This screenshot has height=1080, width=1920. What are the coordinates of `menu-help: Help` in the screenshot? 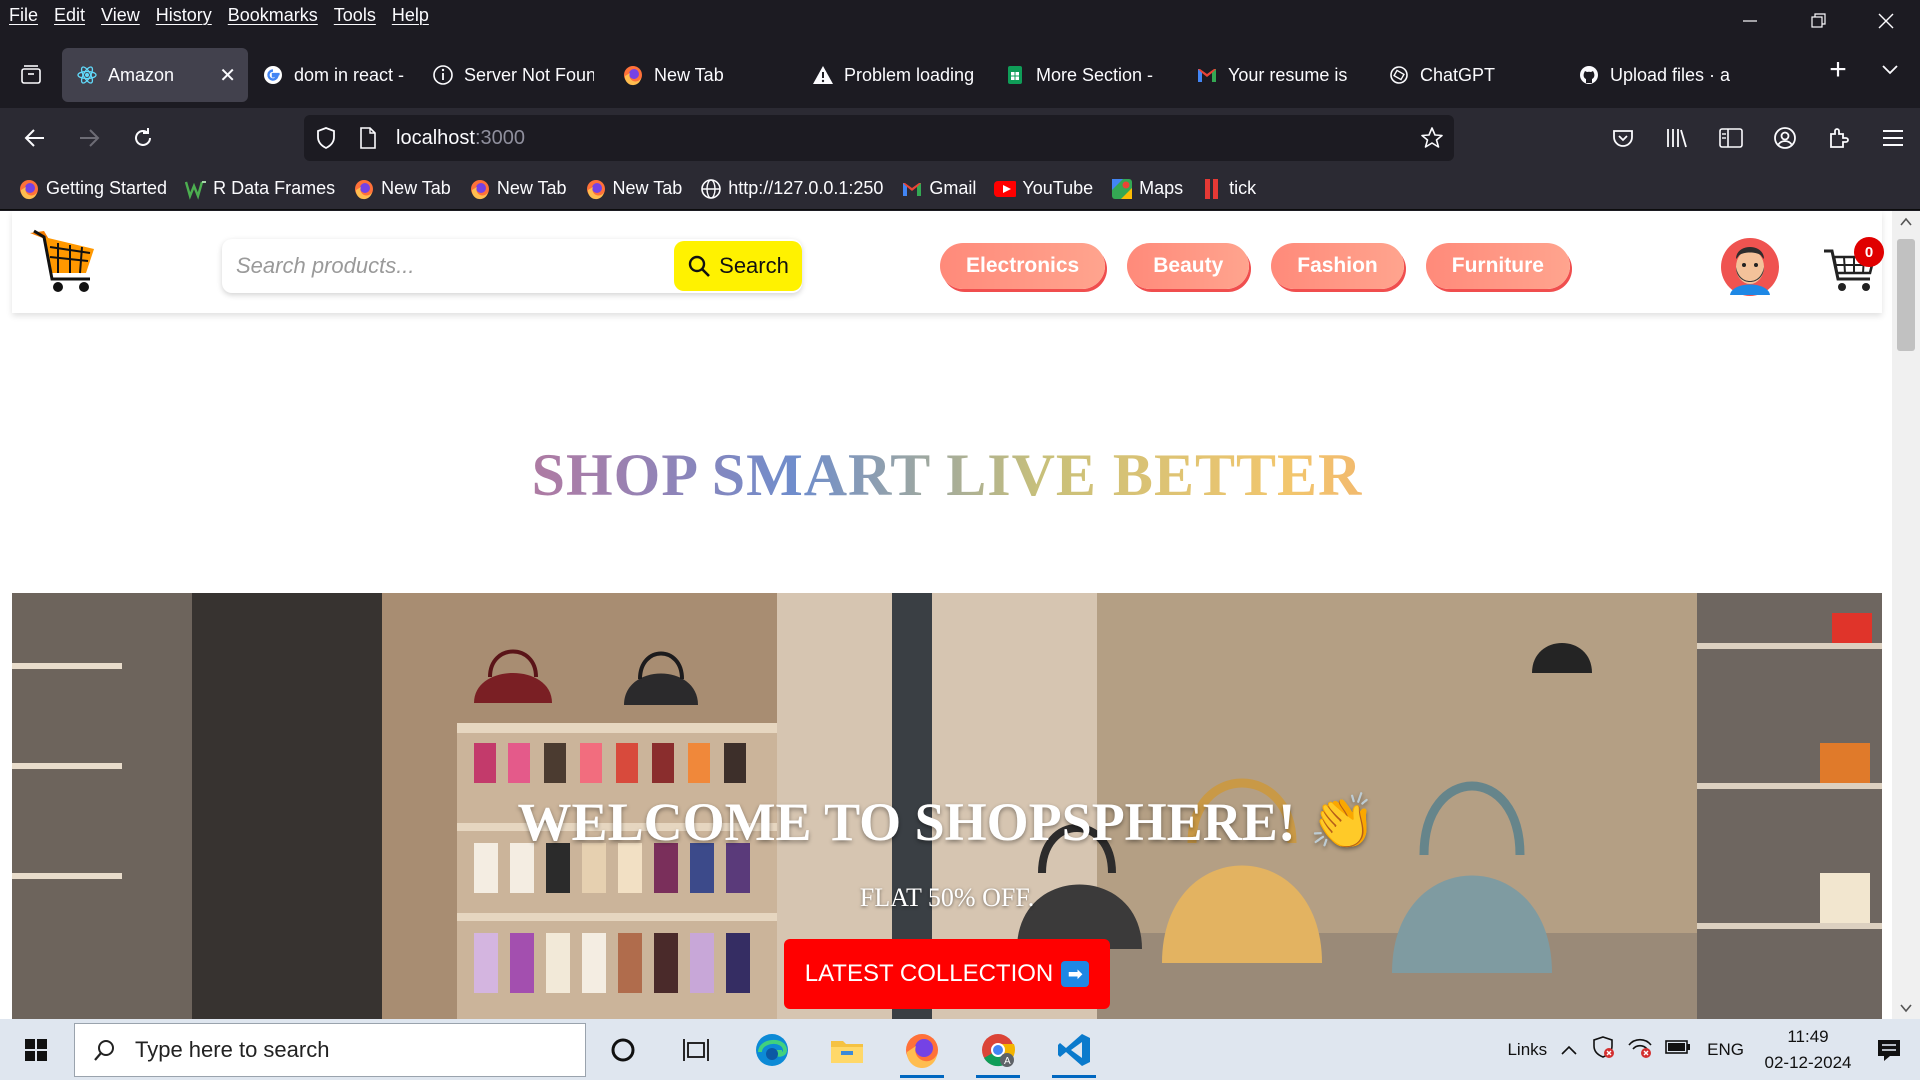 It's located at (410, 15).